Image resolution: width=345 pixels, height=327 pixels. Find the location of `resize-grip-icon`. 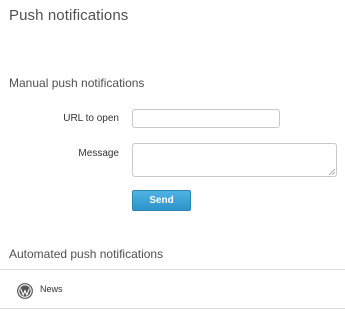

resize-grip-icon is located at coordinates (332, 172).